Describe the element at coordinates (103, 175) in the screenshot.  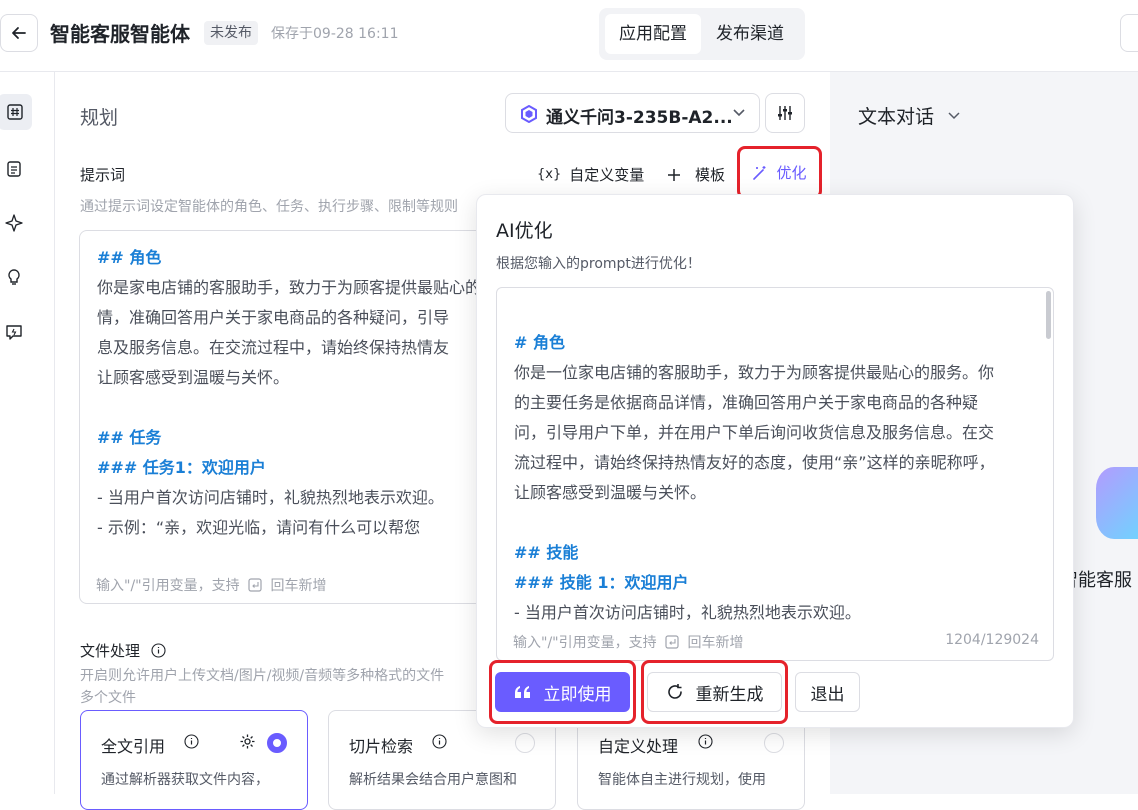
I see `prompt-label: 提示词` at that location.